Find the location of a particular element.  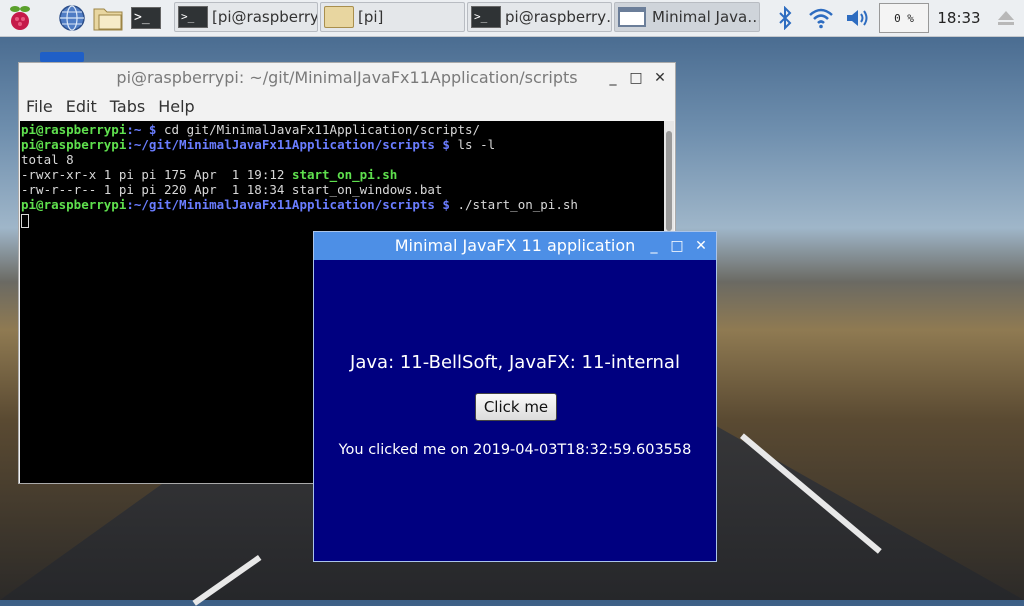

java-version-label: Java: 11-BellSoft, JavaFX: 11-internal is located at coordinates (515, 362).